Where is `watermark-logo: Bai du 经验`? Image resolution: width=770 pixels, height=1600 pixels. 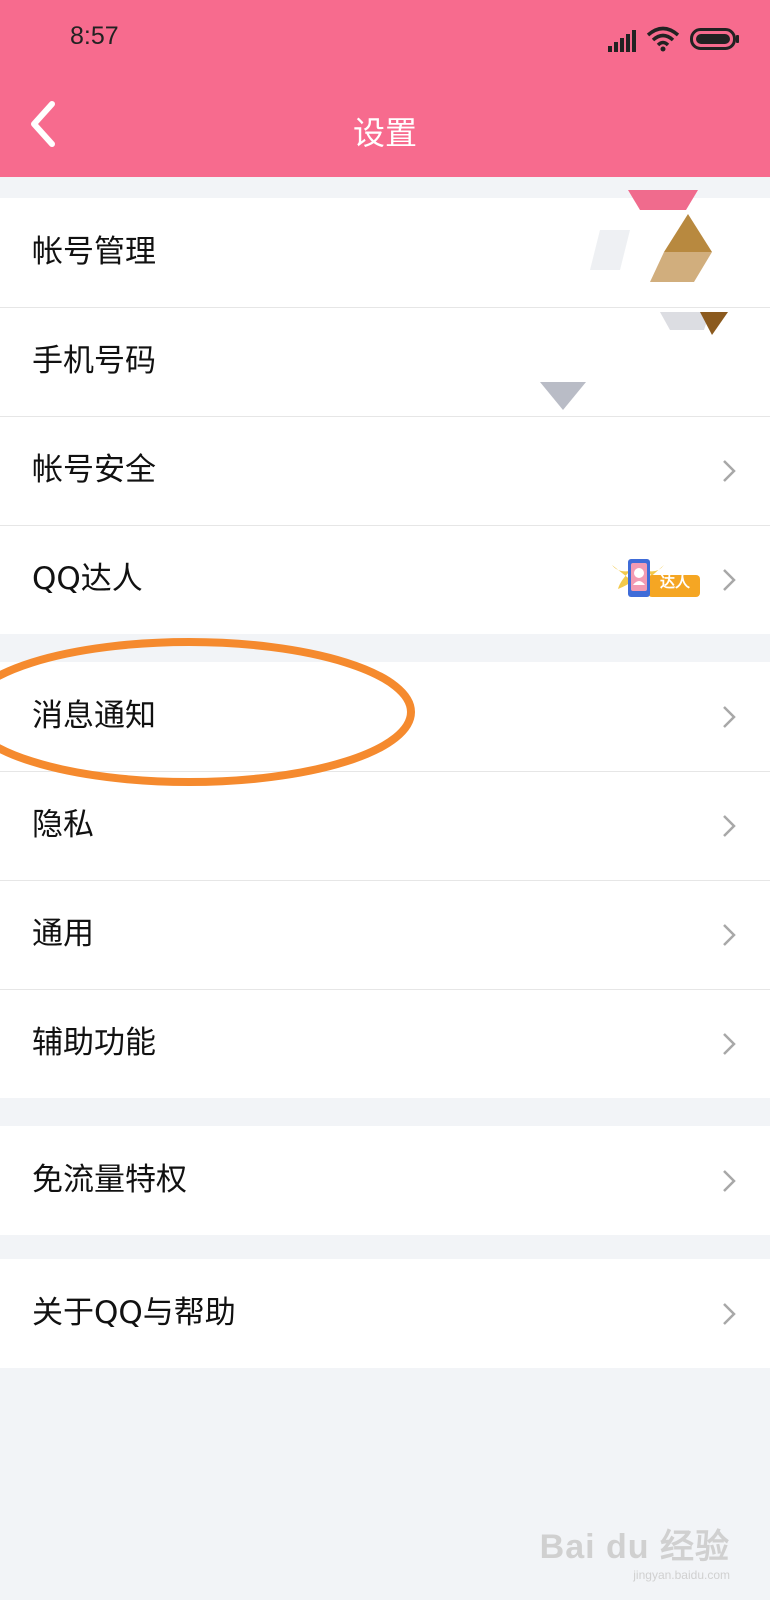 watermark-logo: Bai du 经验 is located at coordinates (634, 1547).